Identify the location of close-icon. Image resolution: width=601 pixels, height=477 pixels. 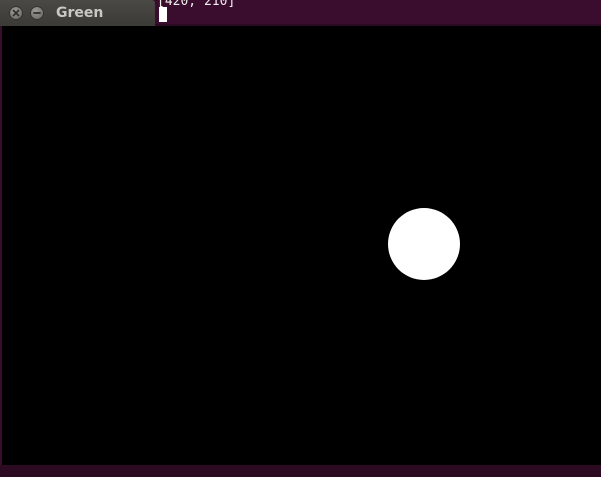
(16, 13).